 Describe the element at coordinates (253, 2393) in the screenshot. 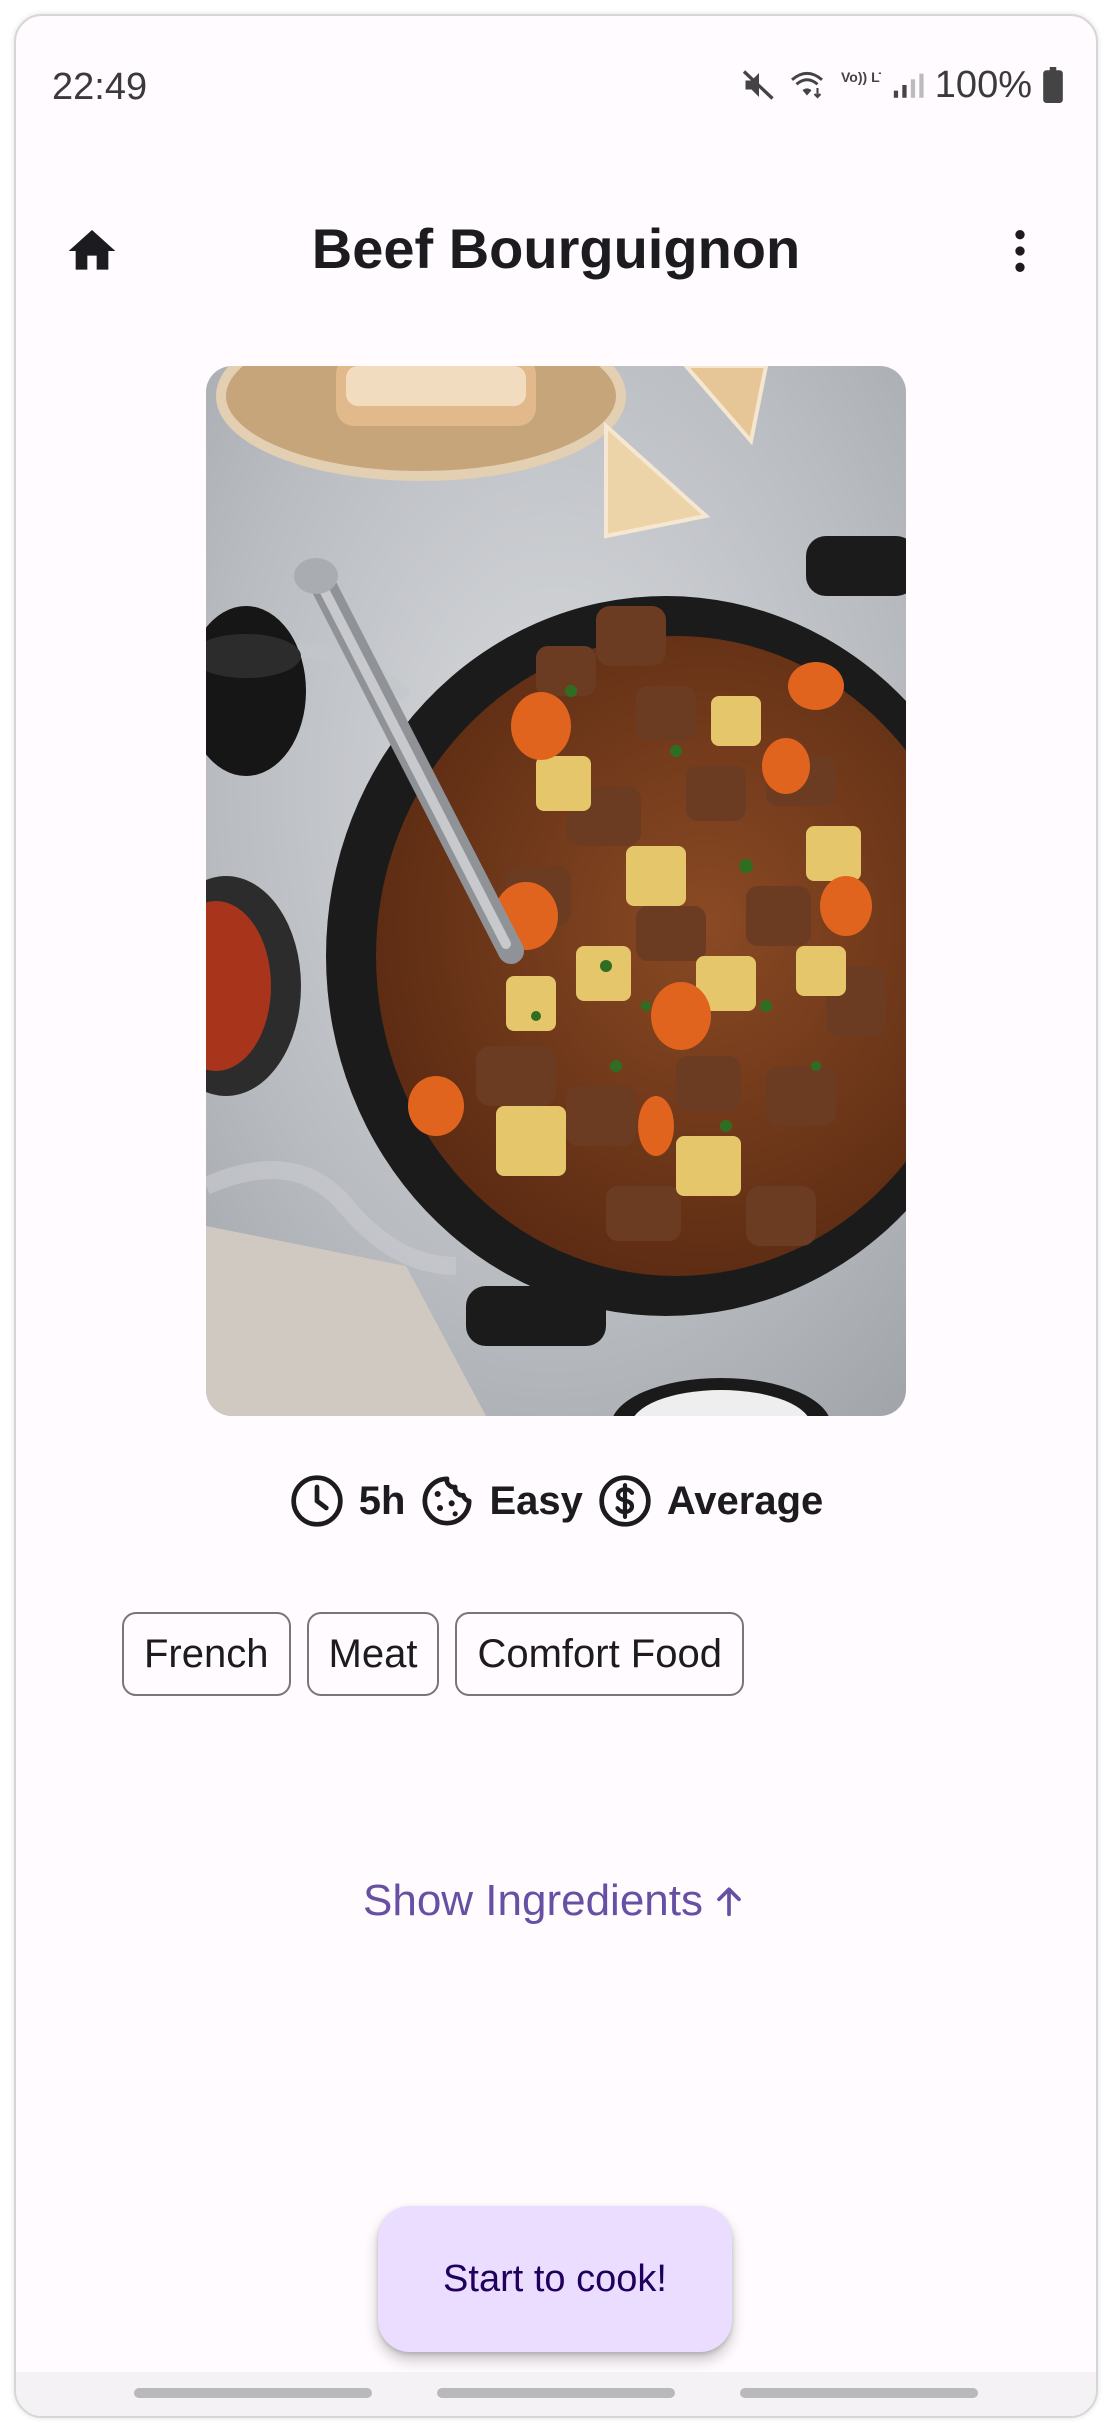

I see `nav-recents-button` at that location.